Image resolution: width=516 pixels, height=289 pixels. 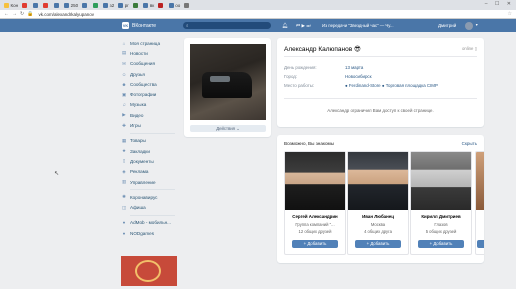 I want to click on url-text: vk.com/alexandrkalyupanov, so click(x=66, y=14).